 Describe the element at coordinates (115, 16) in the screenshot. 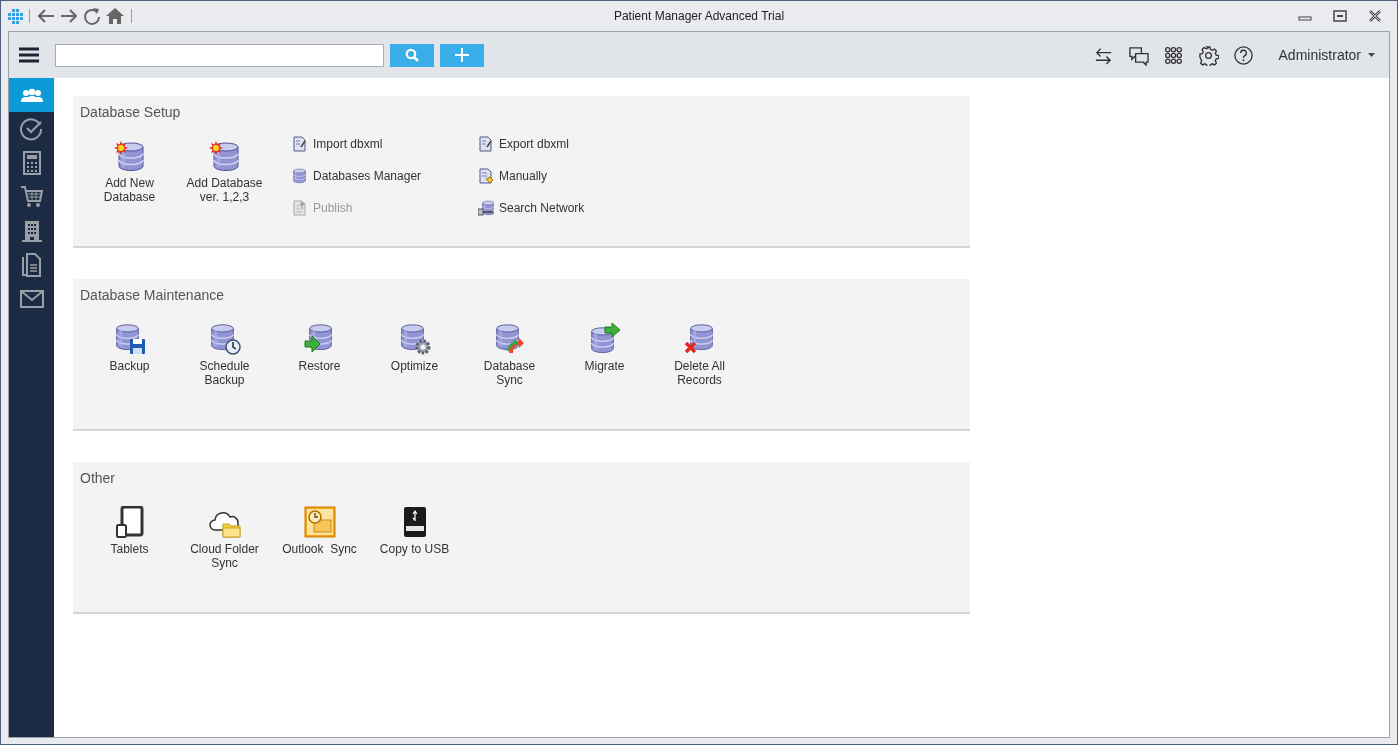

I see `home-icon` at that location.